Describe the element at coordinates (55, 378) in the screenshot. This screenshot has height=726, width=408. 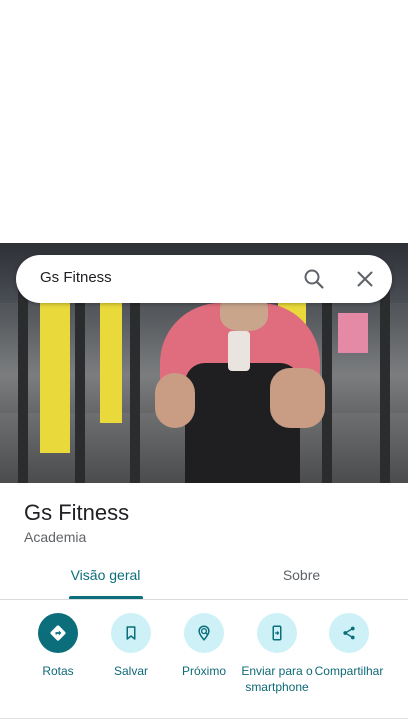
I see `photo-yellow-frame` at that location.